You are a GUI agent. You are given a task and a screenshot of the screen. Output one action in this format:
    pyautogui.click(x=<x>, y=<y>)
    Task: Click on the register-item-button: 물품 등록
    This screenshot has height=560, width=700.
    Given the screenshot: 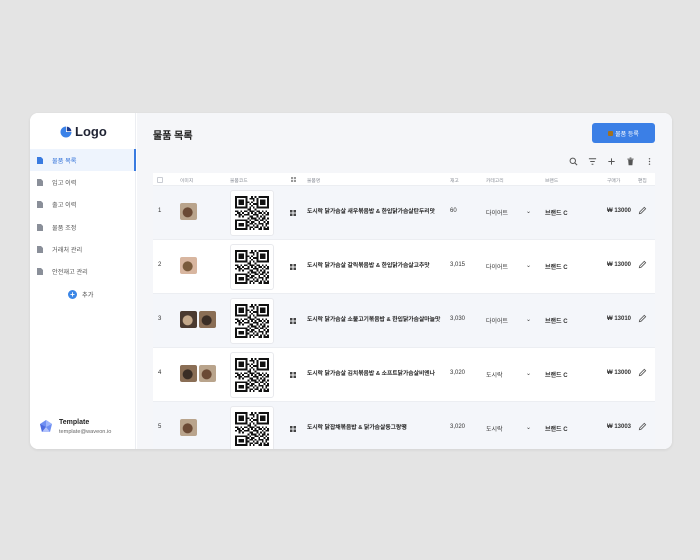 What is the action you would take?
    pyautogui.click(x=623, y=133)
    